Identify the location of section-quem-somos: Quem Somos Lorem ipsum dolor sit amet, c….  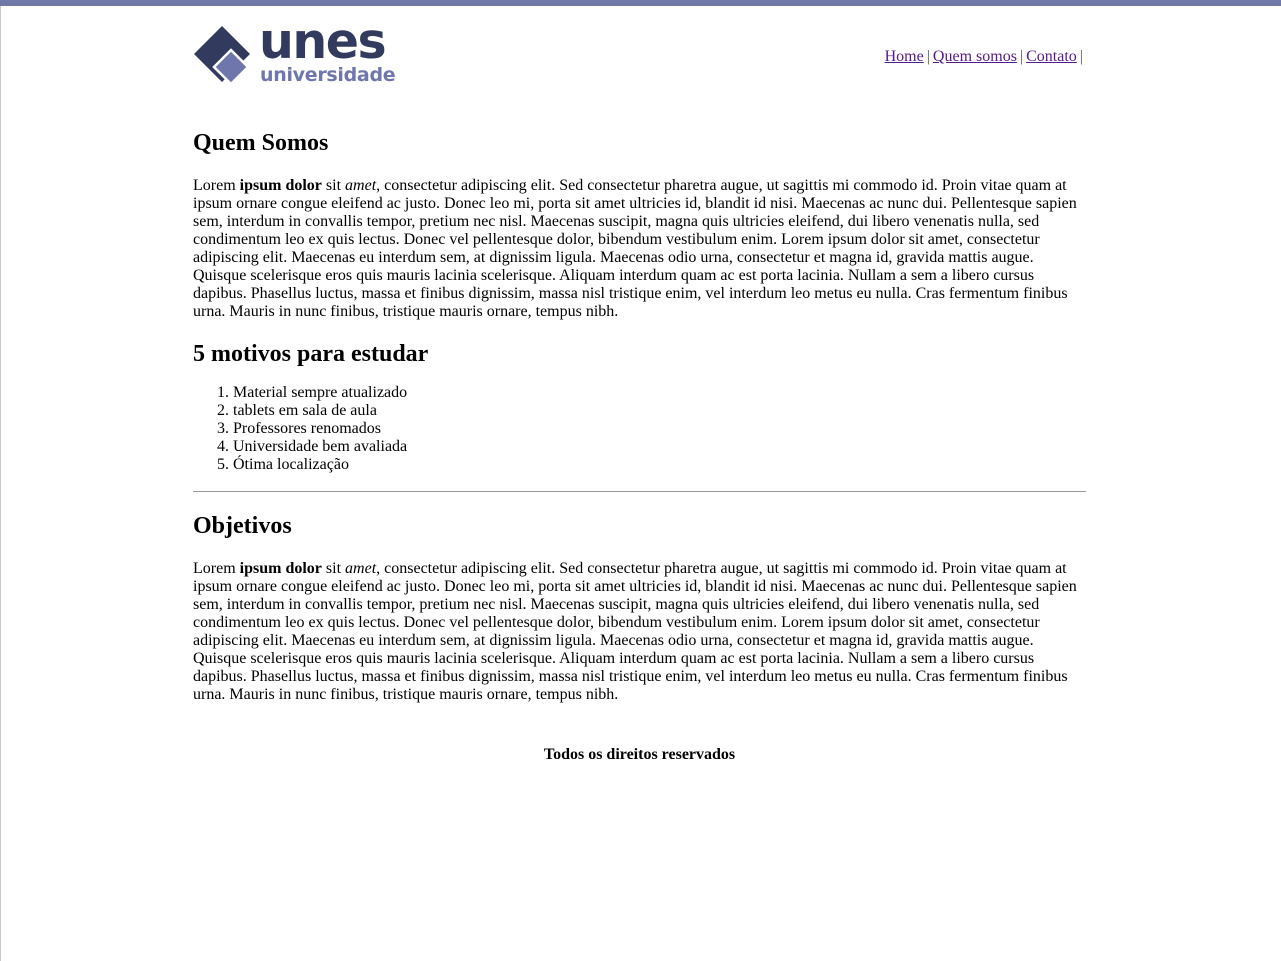
(639, 225).